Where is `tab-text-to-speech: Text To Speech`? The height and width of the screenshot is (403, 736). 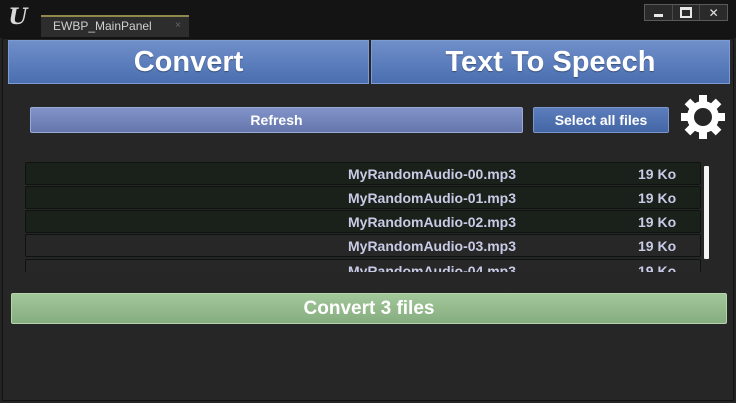 tab-text-to-speech: Text To Speech is located at coordinates (550, 62).